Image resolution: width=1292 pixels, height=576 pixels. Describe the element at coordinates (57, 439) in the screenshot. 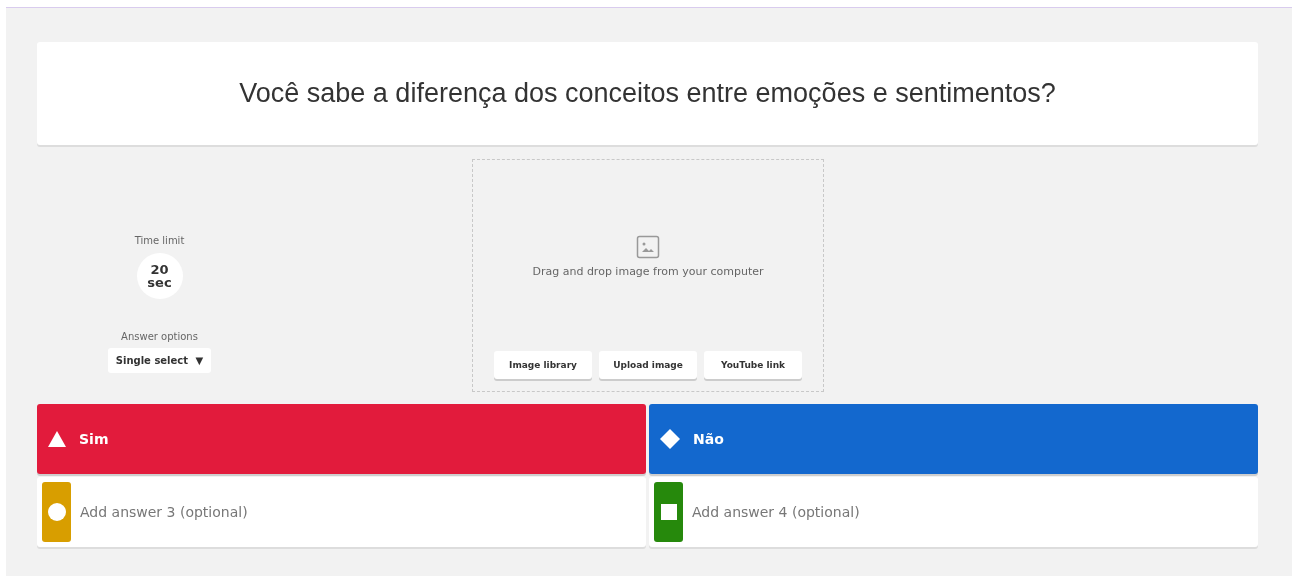

I see `triangle-icon` at that location.